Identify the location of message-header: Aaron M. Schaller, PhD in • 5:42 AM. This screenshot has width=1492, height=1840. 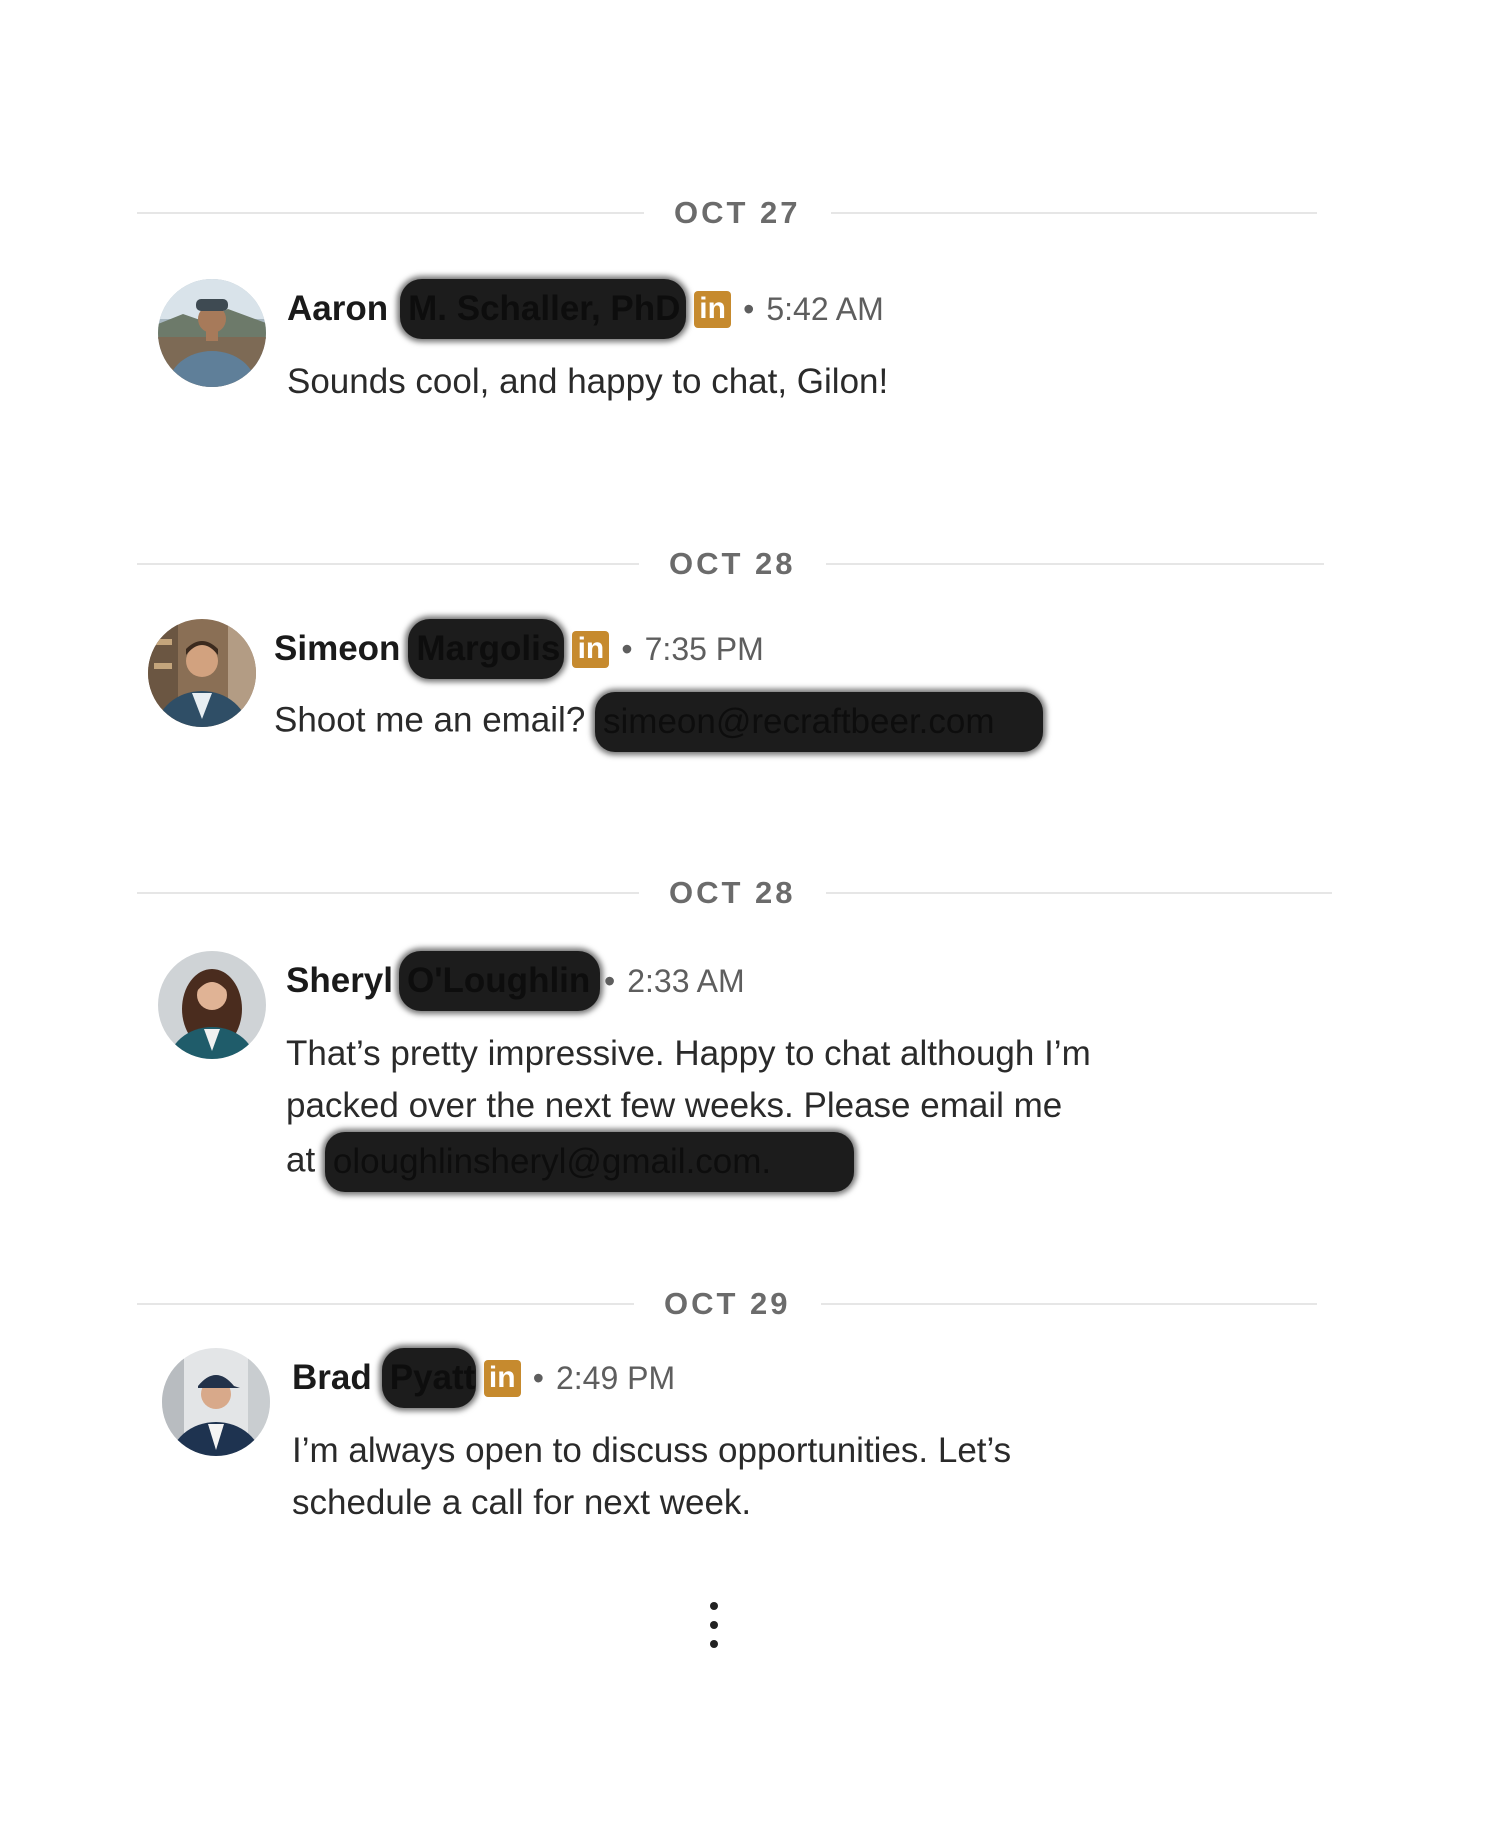
(585, 309).